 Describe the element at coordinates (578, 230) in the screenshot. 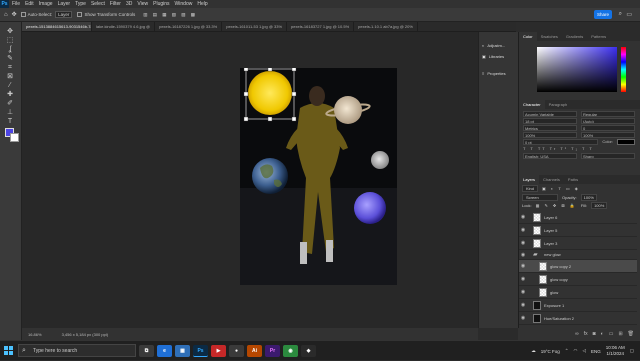

I see `layer-row: ◉ Layer 5` at that location.